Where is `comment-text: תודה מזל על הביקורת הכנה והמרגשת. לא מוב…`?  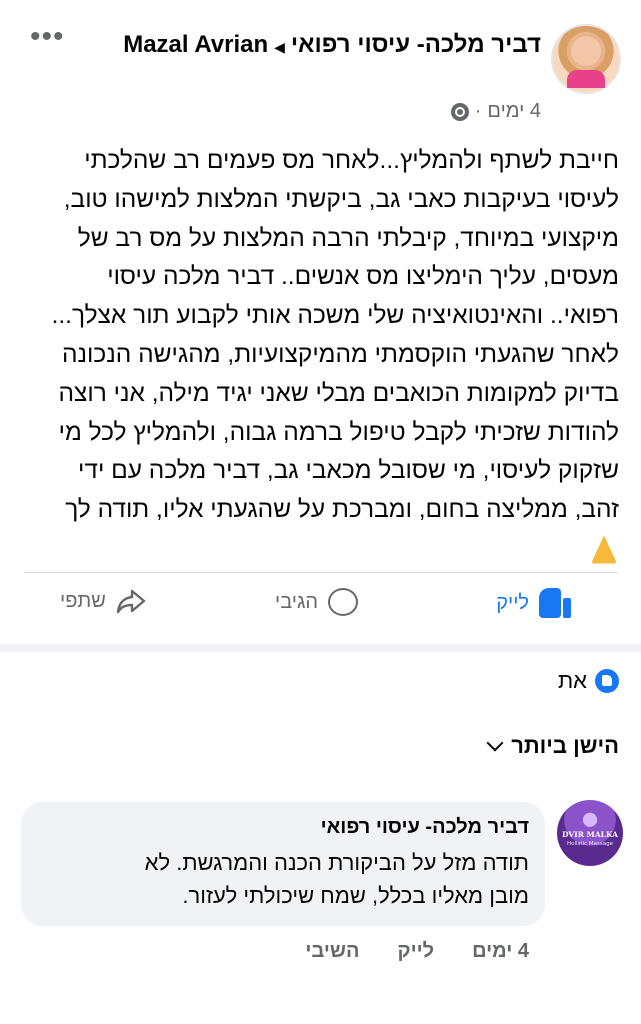 comment-text: תודה מזל על הביקורת הכנה והמרגשת. לא מוב… is located at coordinates (336, 879).